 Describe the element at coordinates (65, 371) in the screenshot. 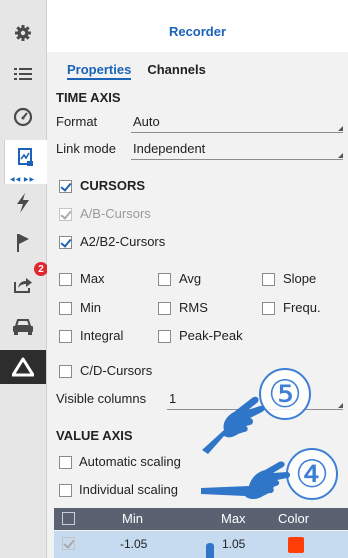

I see `cd-cursors-checkbox` at that location.